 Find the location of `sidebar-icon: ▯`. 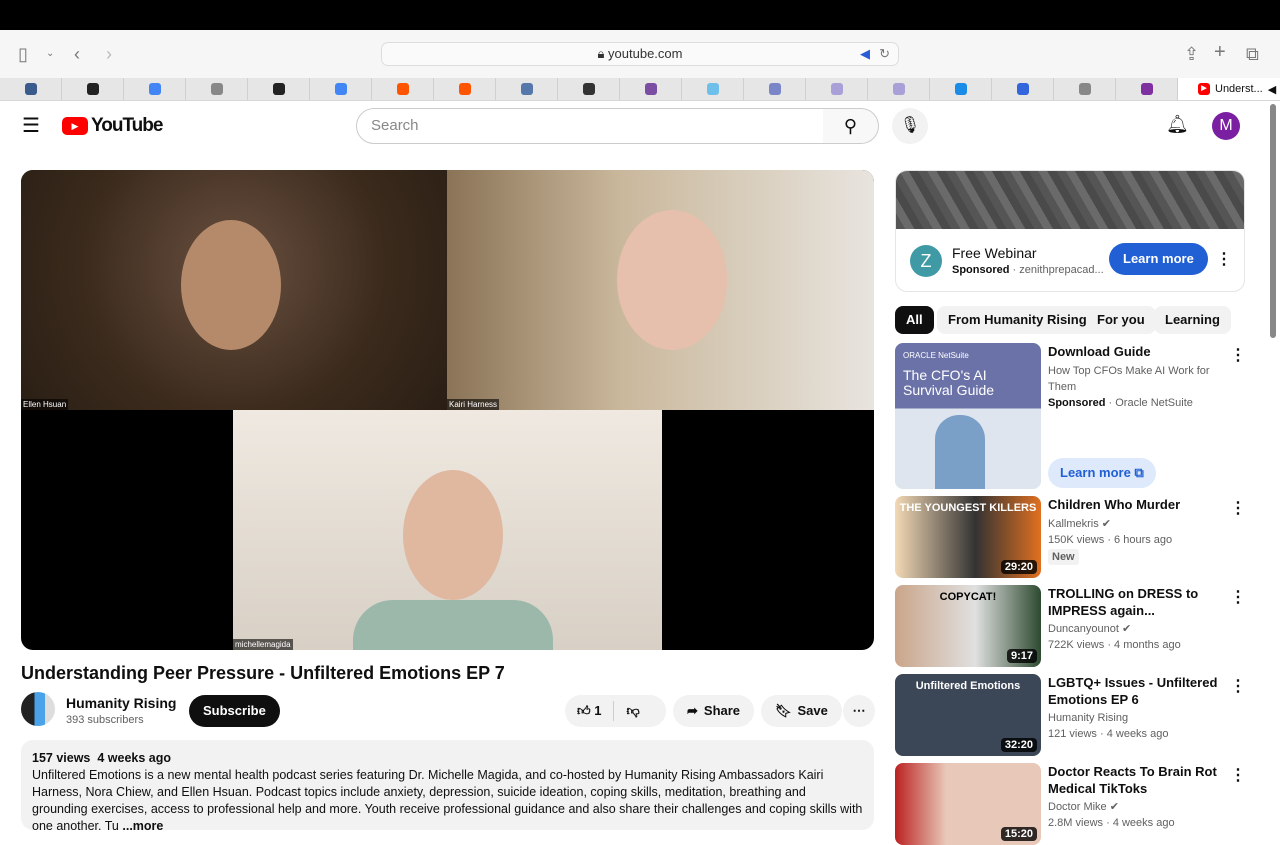

sidebar-icon: ▯ is located at coordinates (23, 54).